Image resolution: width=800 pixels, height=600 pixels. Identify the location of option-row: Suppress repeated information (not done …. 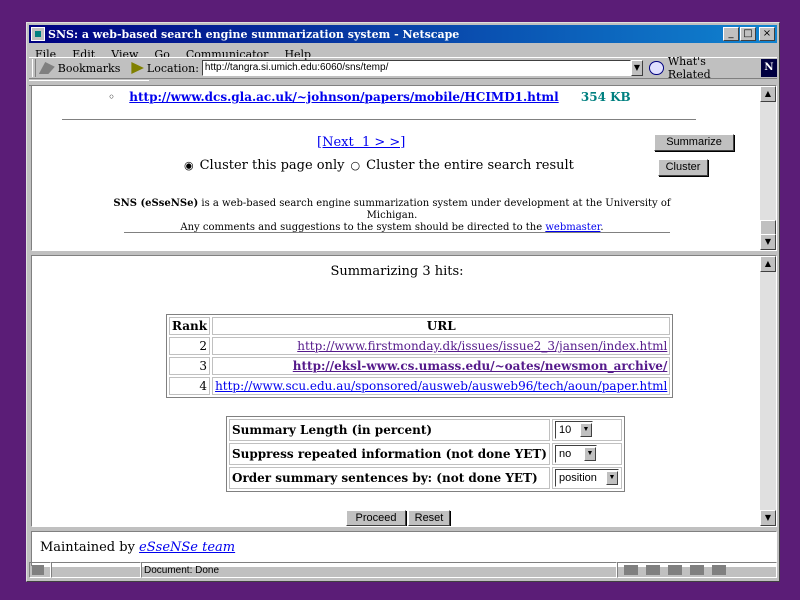
(425, 454).